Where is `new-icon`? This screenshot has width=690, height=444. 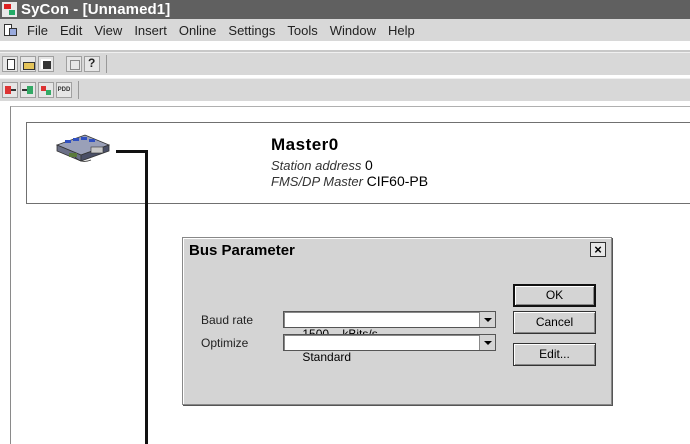
new-icon is located at coordinates (10, 64).